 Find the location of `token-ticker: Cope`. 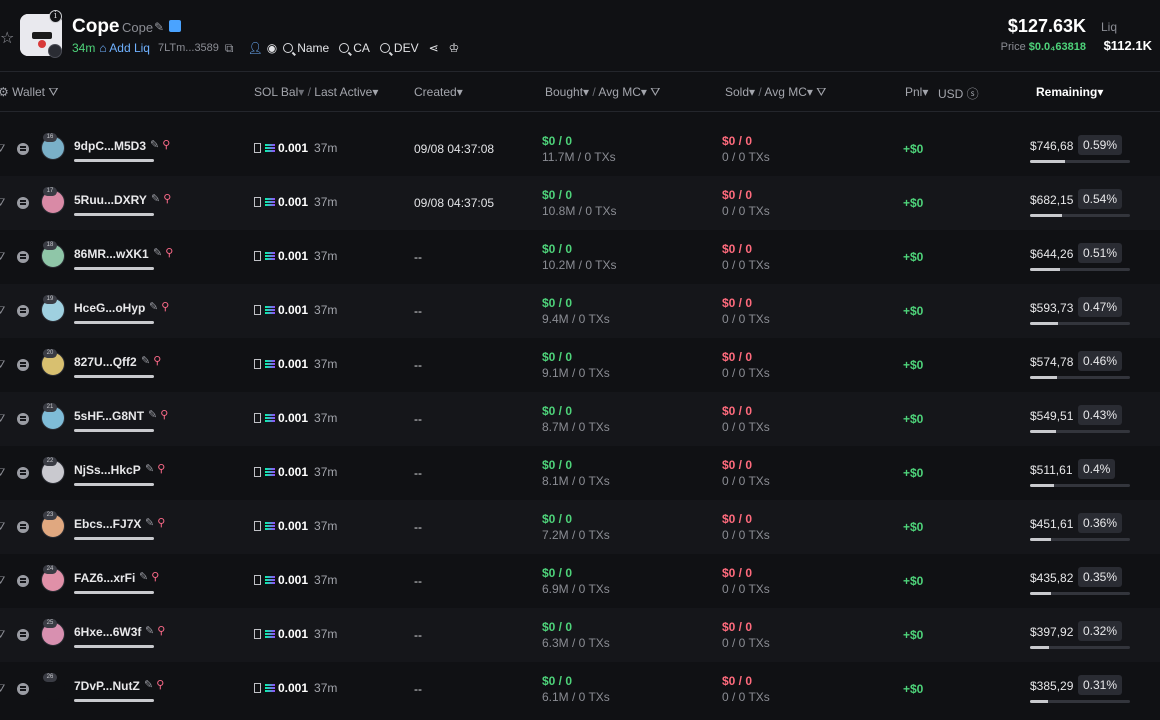

token-ticker: Cope is located at coordinates (138, 27).